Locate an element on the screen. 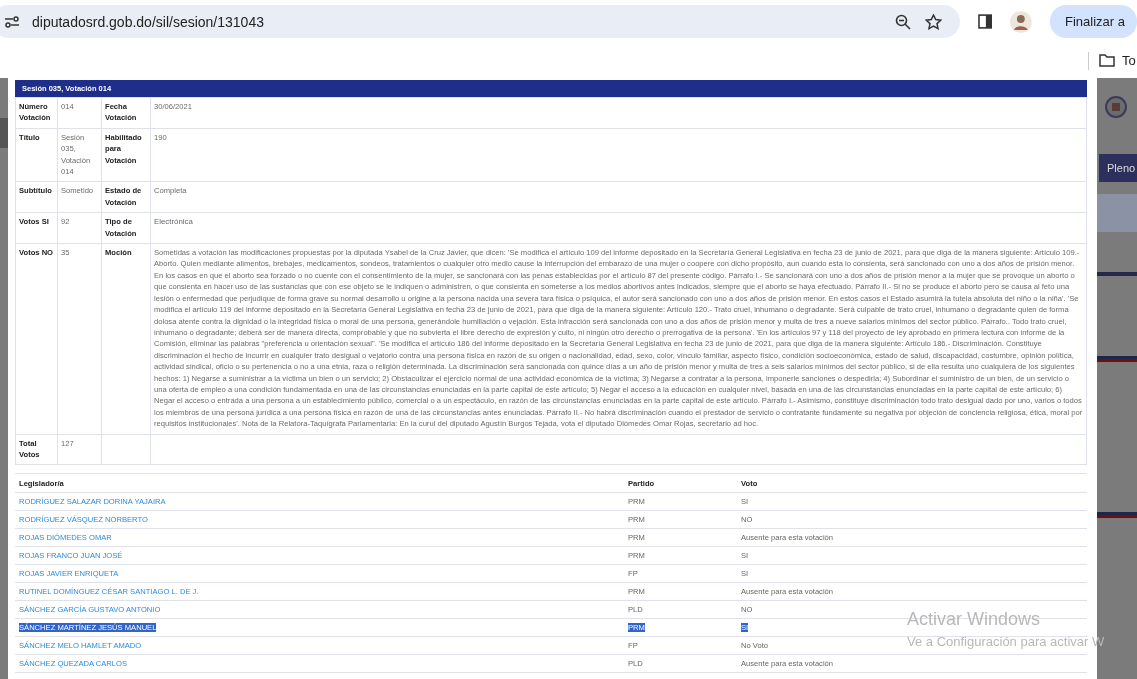 The height and width of the screenshot is (679, 1137). page-strip is located at coordinates (4, 133).